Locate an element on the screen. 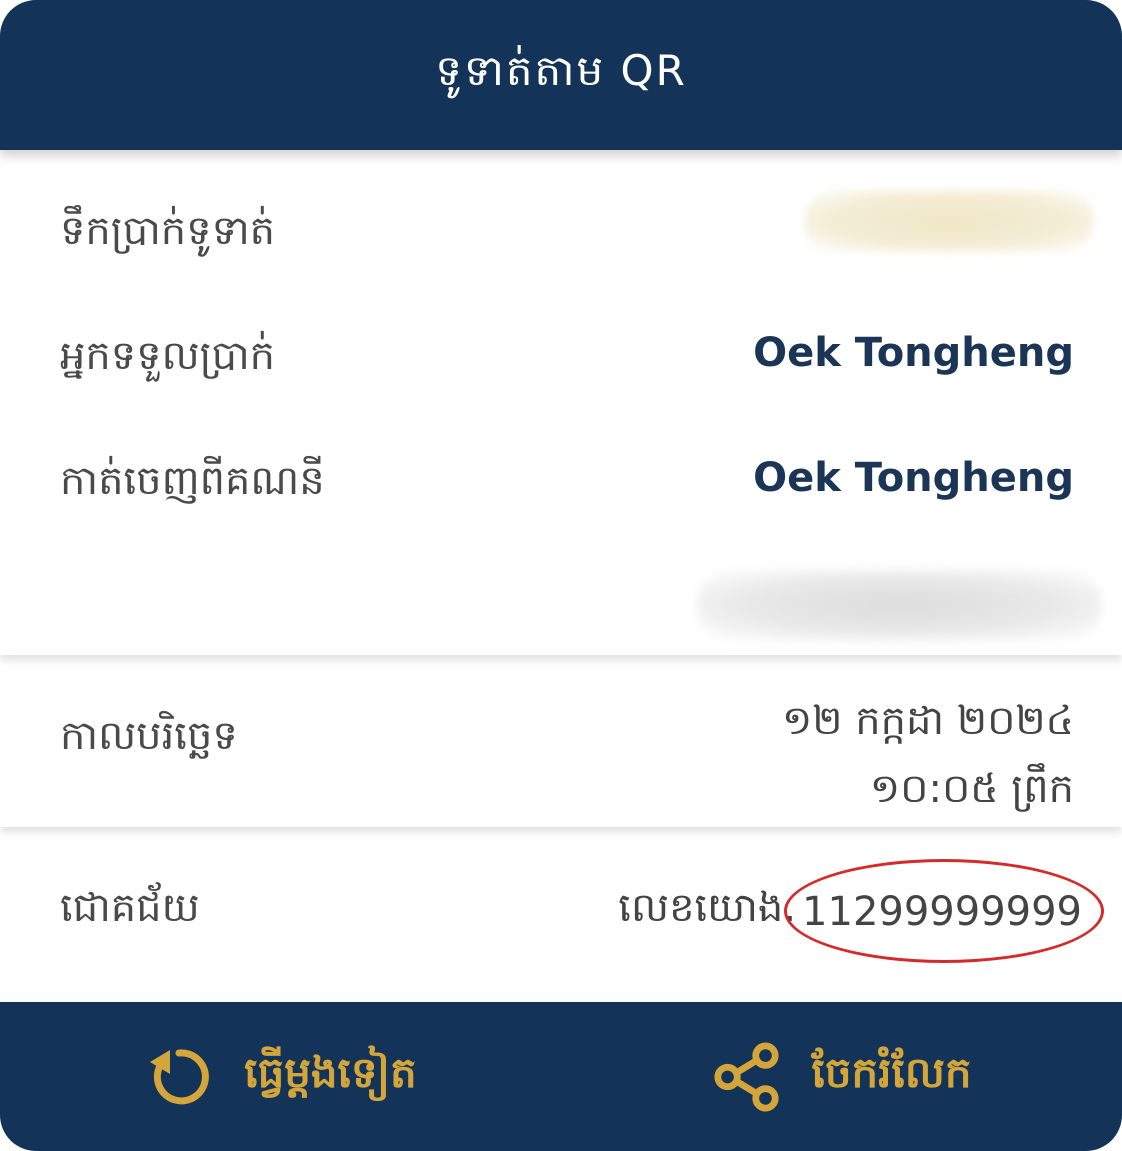 This screenshot has width=1122, height=1151. share-icon is located at coordinates (747, 1076).